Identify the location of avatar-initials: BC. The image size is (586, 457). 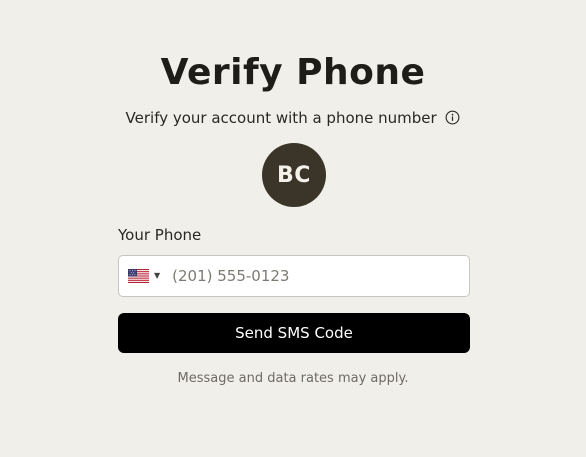
(294, 175).